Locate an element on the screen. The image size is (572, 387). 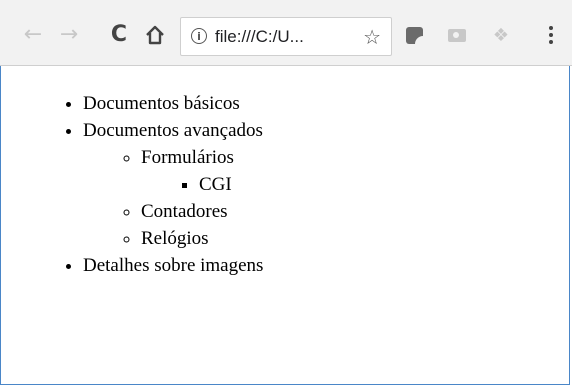
home-button is located at coordinates (155, 35).